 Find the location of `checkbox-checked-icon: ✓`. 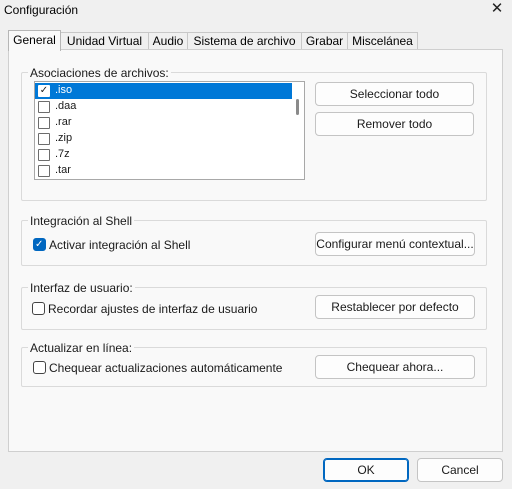

checkbox-checked-icon: ✓ is located at coordinates (44, 91).